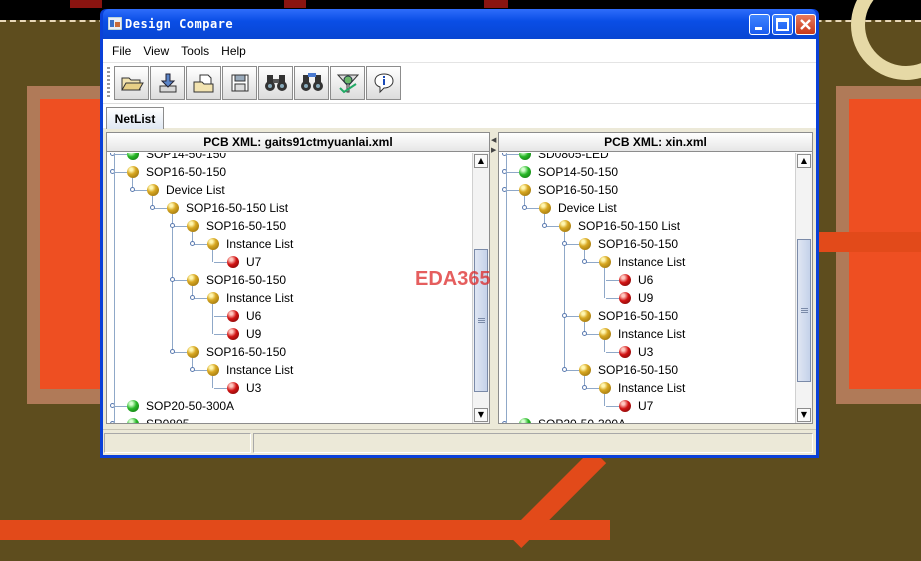 The width and height of the screenshot is (921, 561). I want to click on toolbar-grip, so click(108, 83).